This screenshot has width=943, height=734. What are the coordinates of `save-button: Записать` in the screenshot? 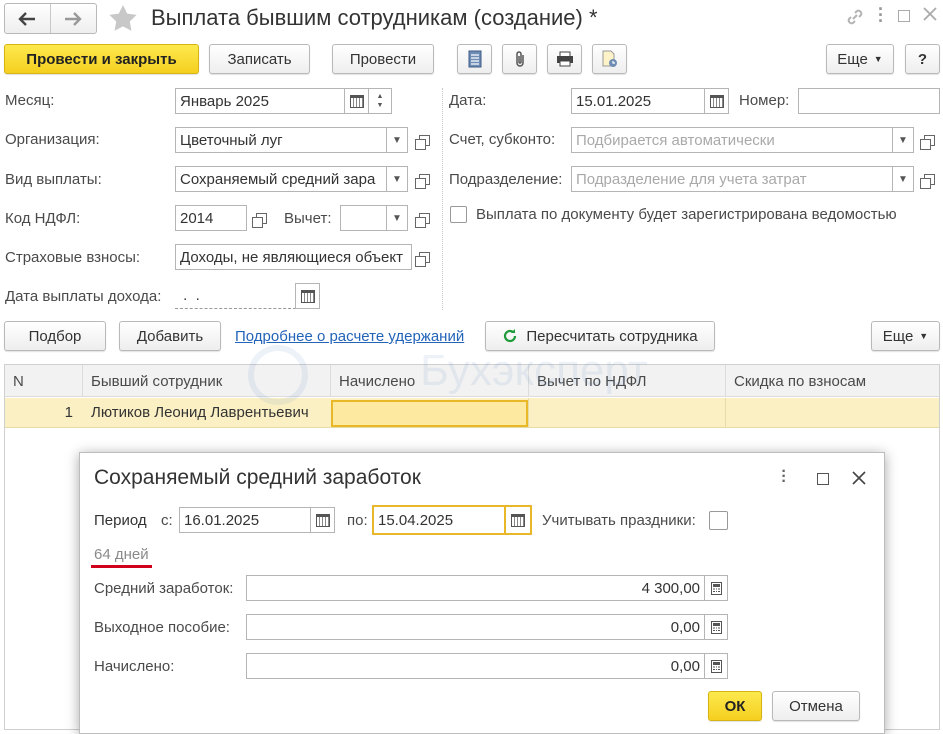 It's located at (259, 59).